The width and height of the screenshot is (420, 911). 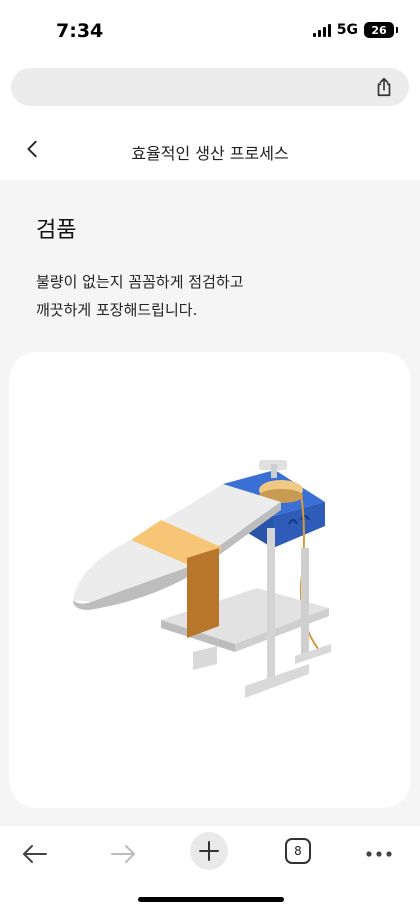 What do you see at coordinates (380, 854) in the screenshot?
I see `more-icon` at bounding box center [380, 854].